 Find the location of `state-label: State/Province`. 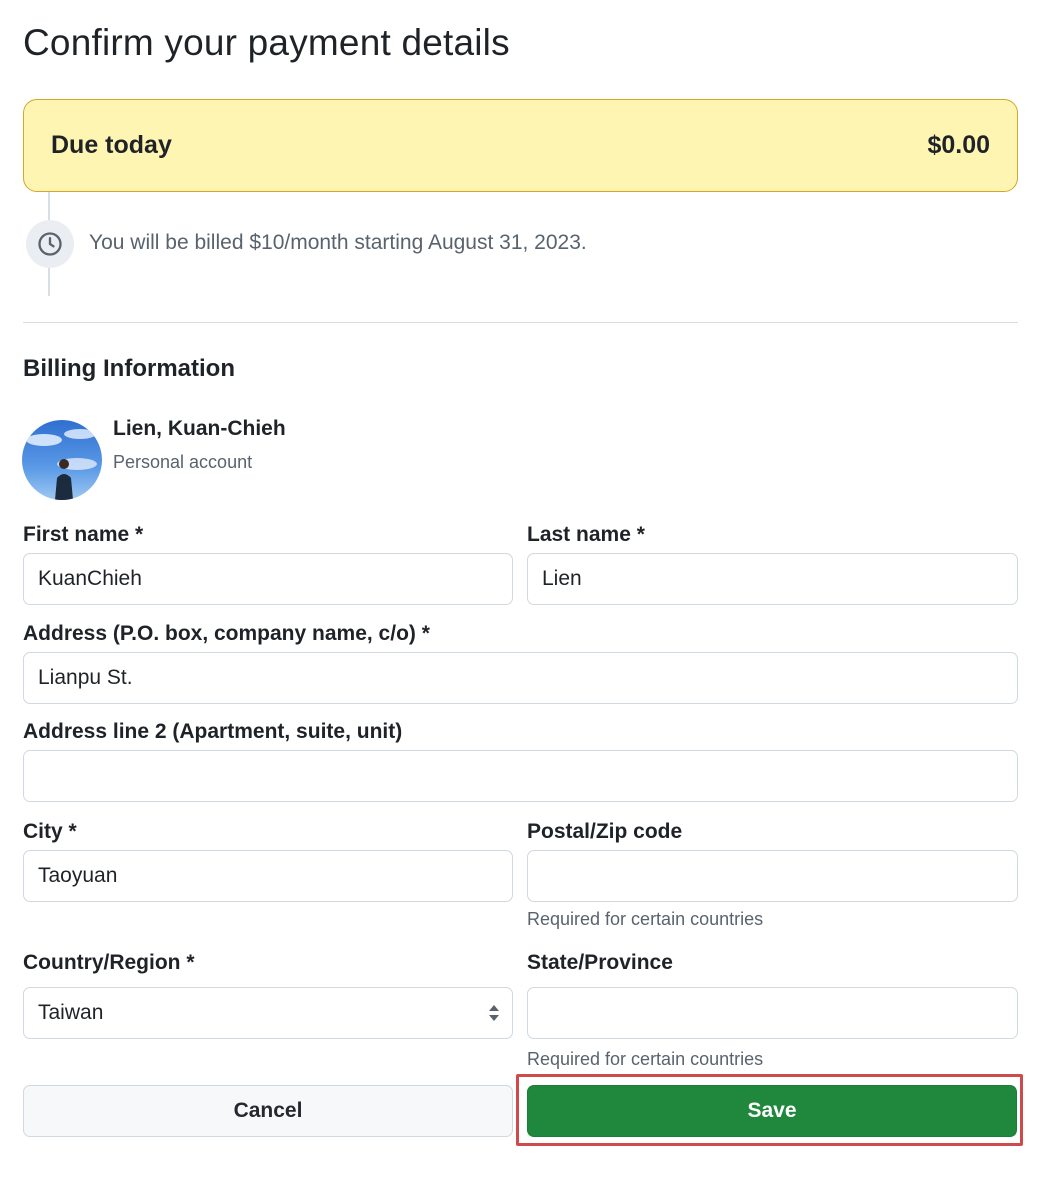

state-label: State/Province is located at coordinates (600, 962).